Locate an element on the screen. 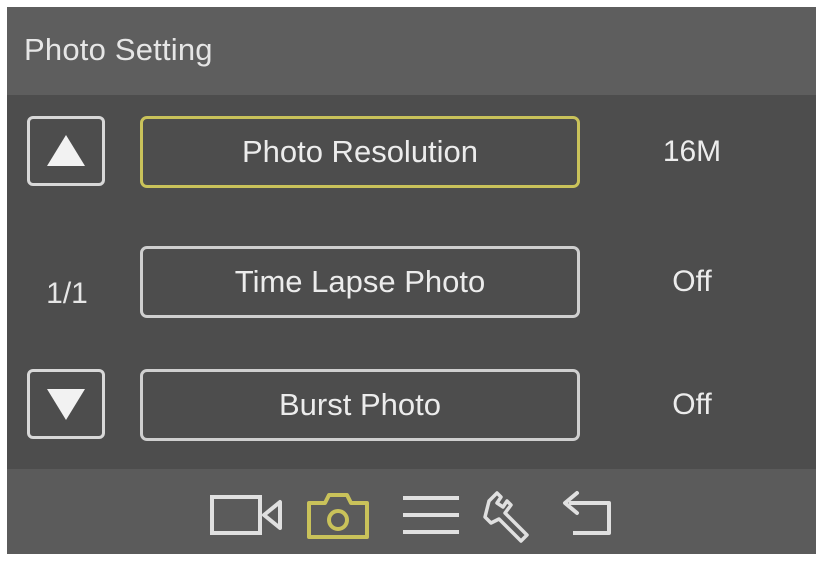  tab-video is located at coordinates (247, 515).